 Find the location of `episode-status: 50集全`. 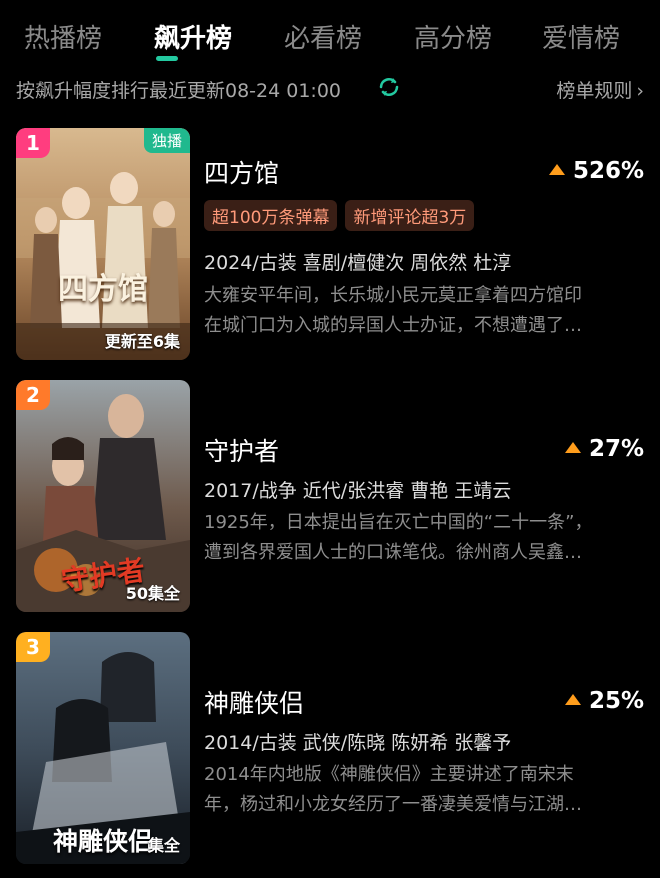

episode-status: 50集全 is located at coordinates (152, 593).